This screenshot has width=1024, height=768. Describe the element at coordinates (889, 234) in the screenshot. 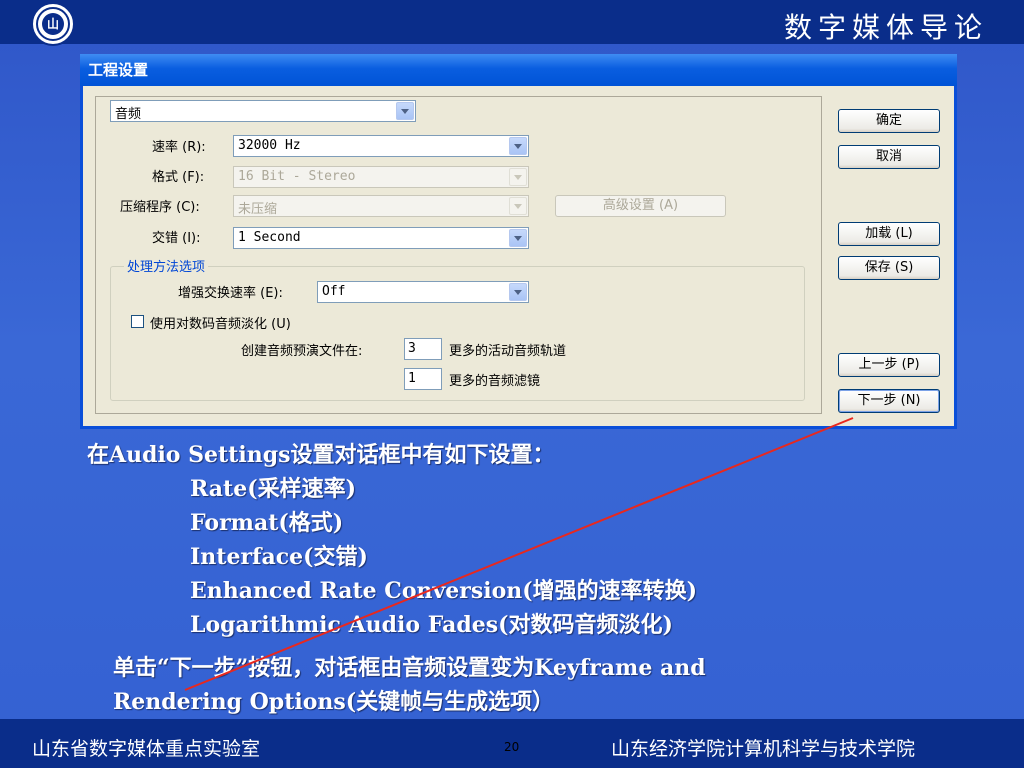

I see `load-button: 加载 (L)` at that location.